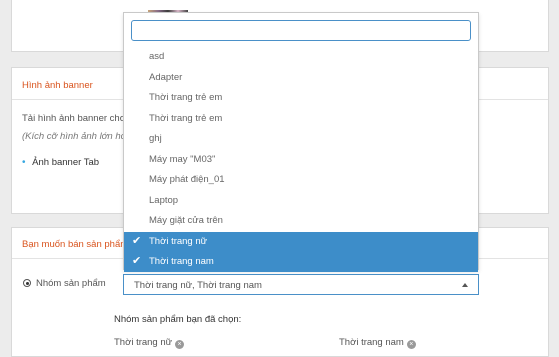 This screenshot has height=357, width=559. Describe the element at coordinates (27, 283) in the screenshot. I see `product-group-radio` at that location.